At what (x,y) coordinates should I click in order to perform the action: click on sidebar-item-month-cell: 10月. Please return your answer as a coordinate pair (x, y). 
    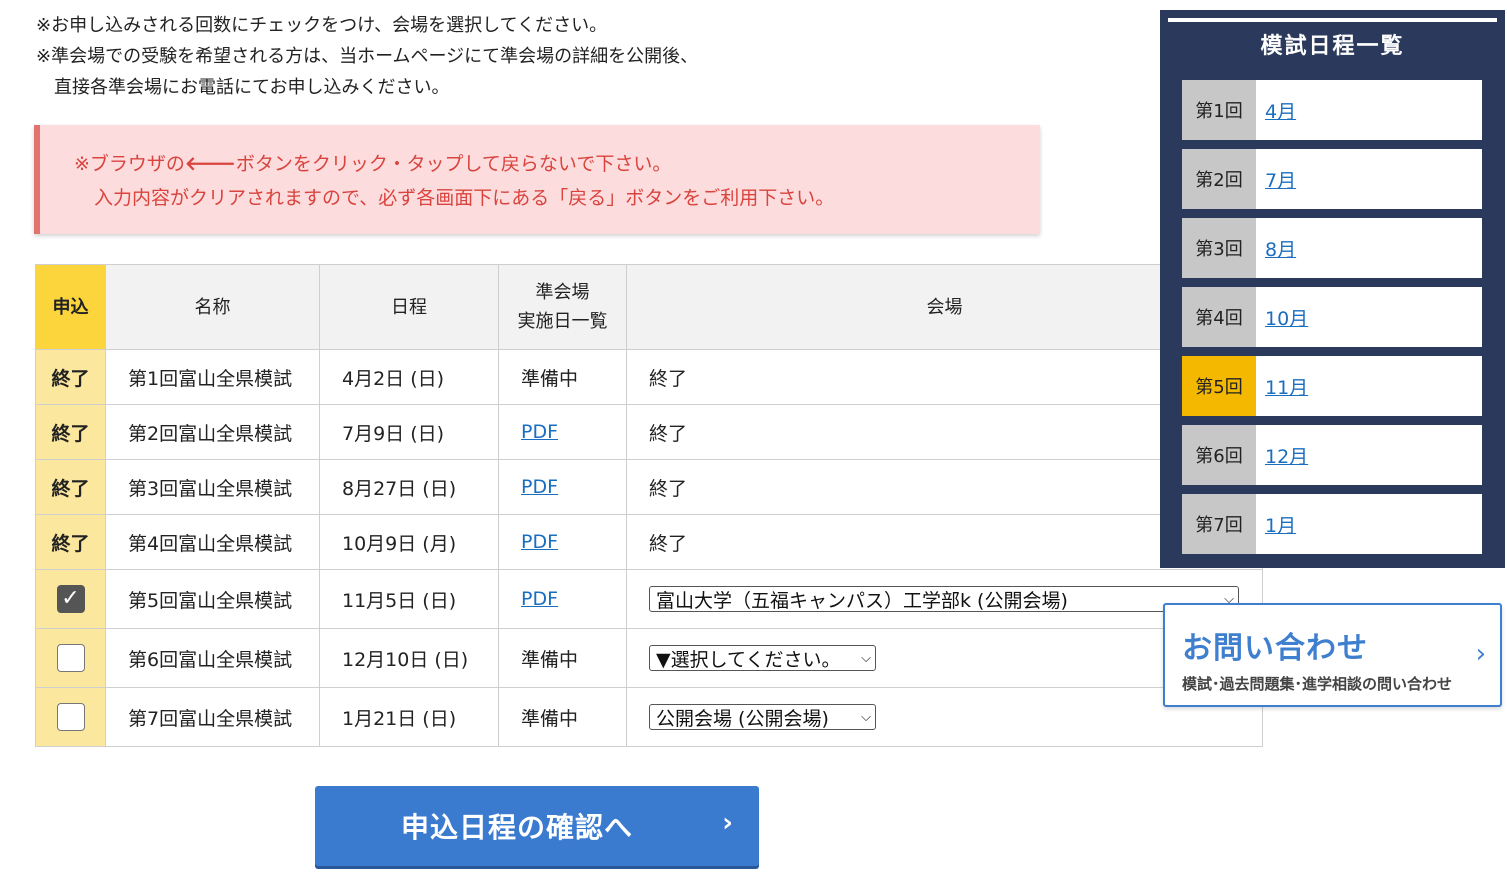
    Looking at the image, I should click on (1369, 317).